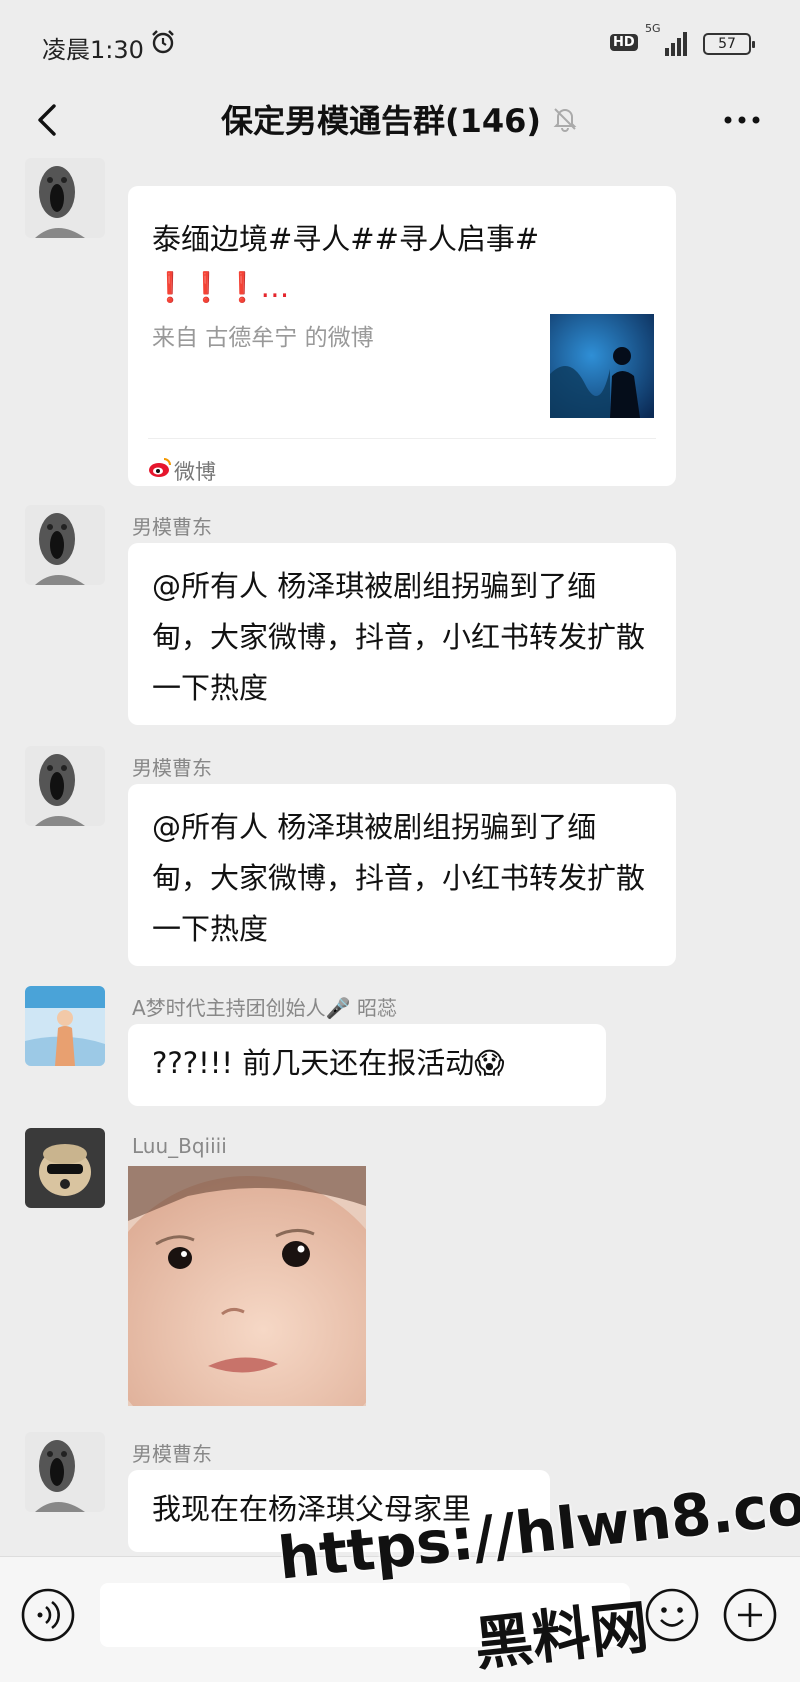  Describe the element at coordinates (195, 472) in the screenshot. I see `card-app-name: 微博` at that location.